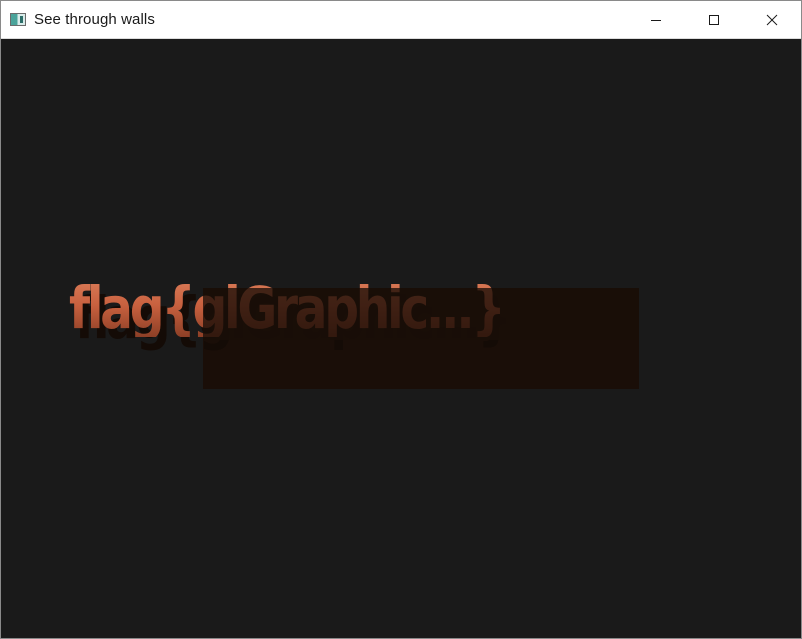  Describe the element at coordinates (94, 19) in the screenshot. I see `window-title: See through walls` at that location.